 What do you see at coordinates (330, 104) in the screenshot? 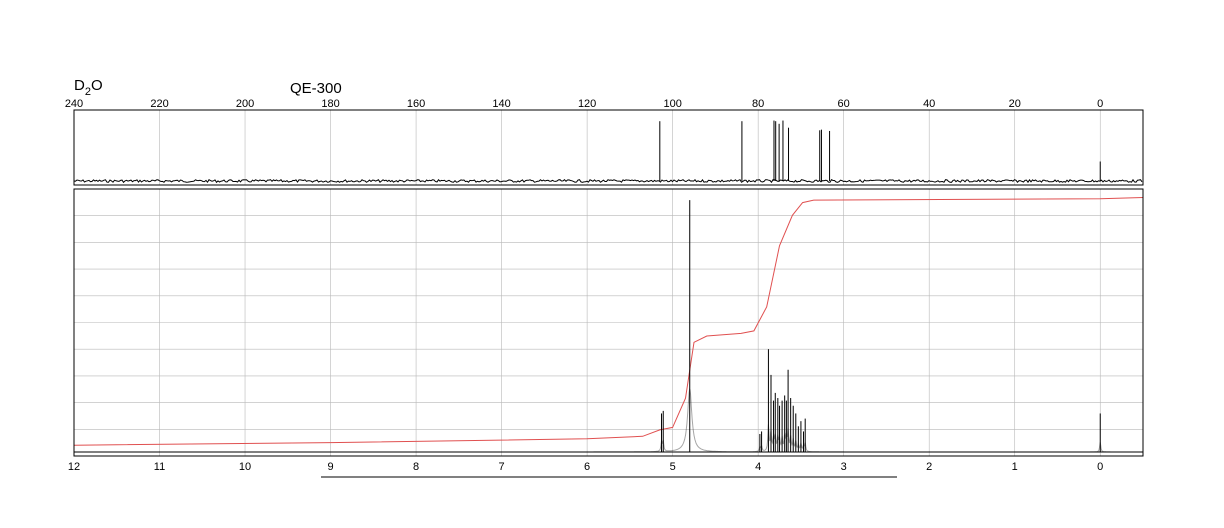
I see `c13-tick-label: 180` at bounding box center [330, 104].